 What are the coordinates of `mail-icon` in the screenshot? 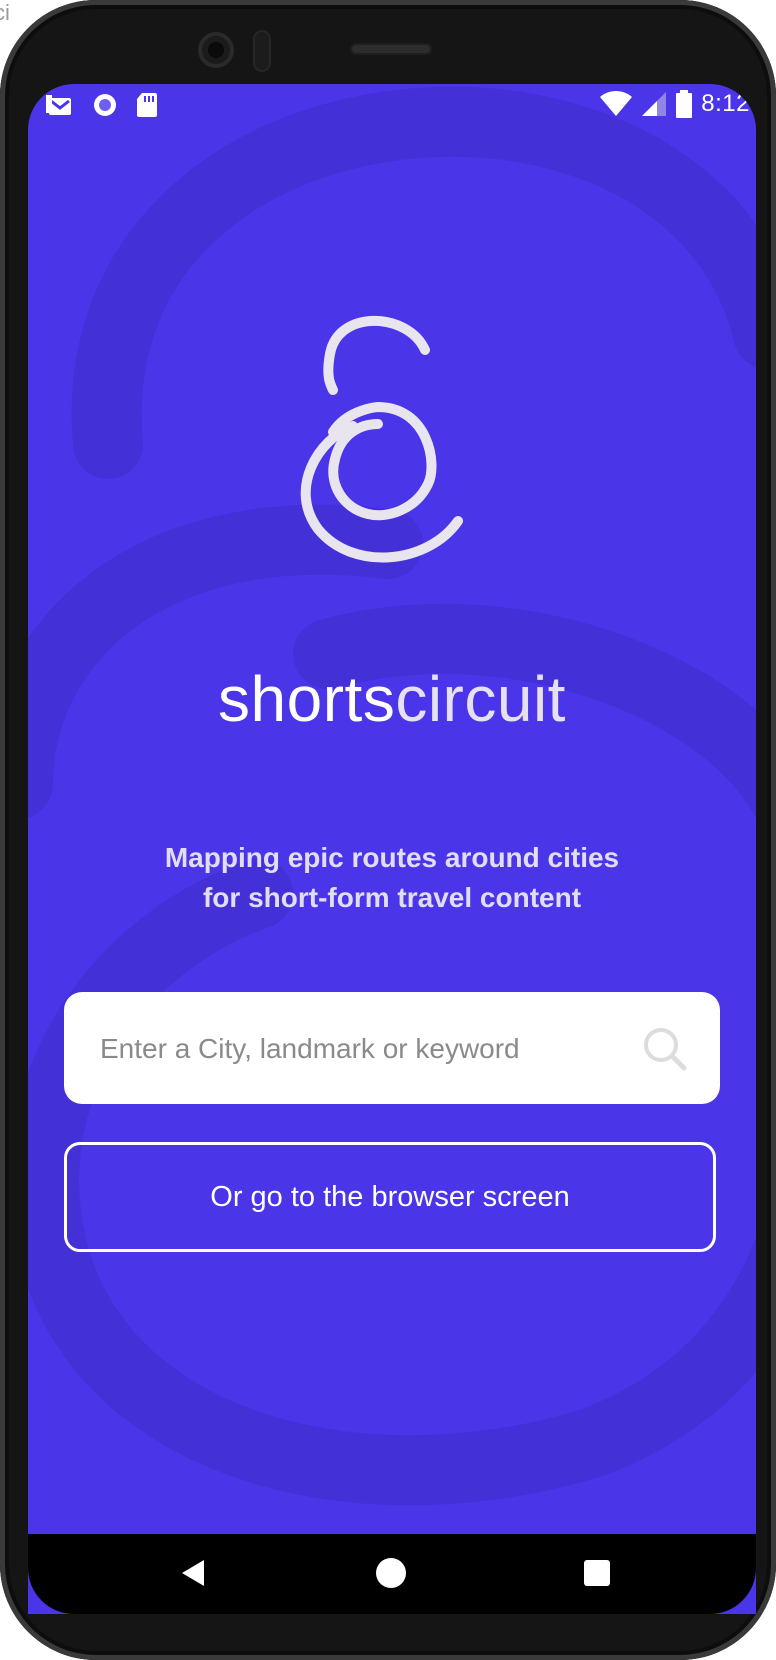 It's located at (58, 105).